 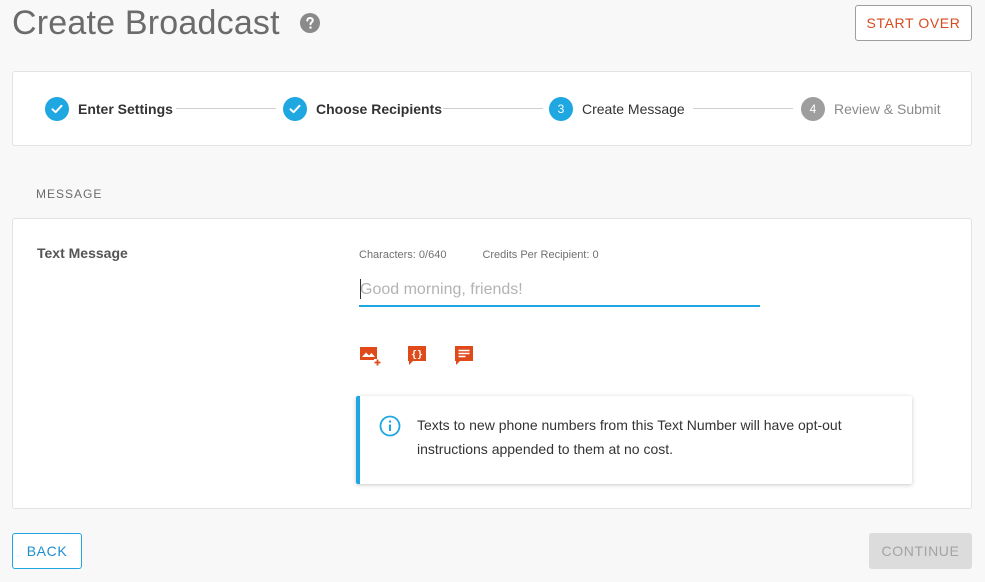 I want to click on step-enter-settings: Enter Settings, so click(x=109, y=109).